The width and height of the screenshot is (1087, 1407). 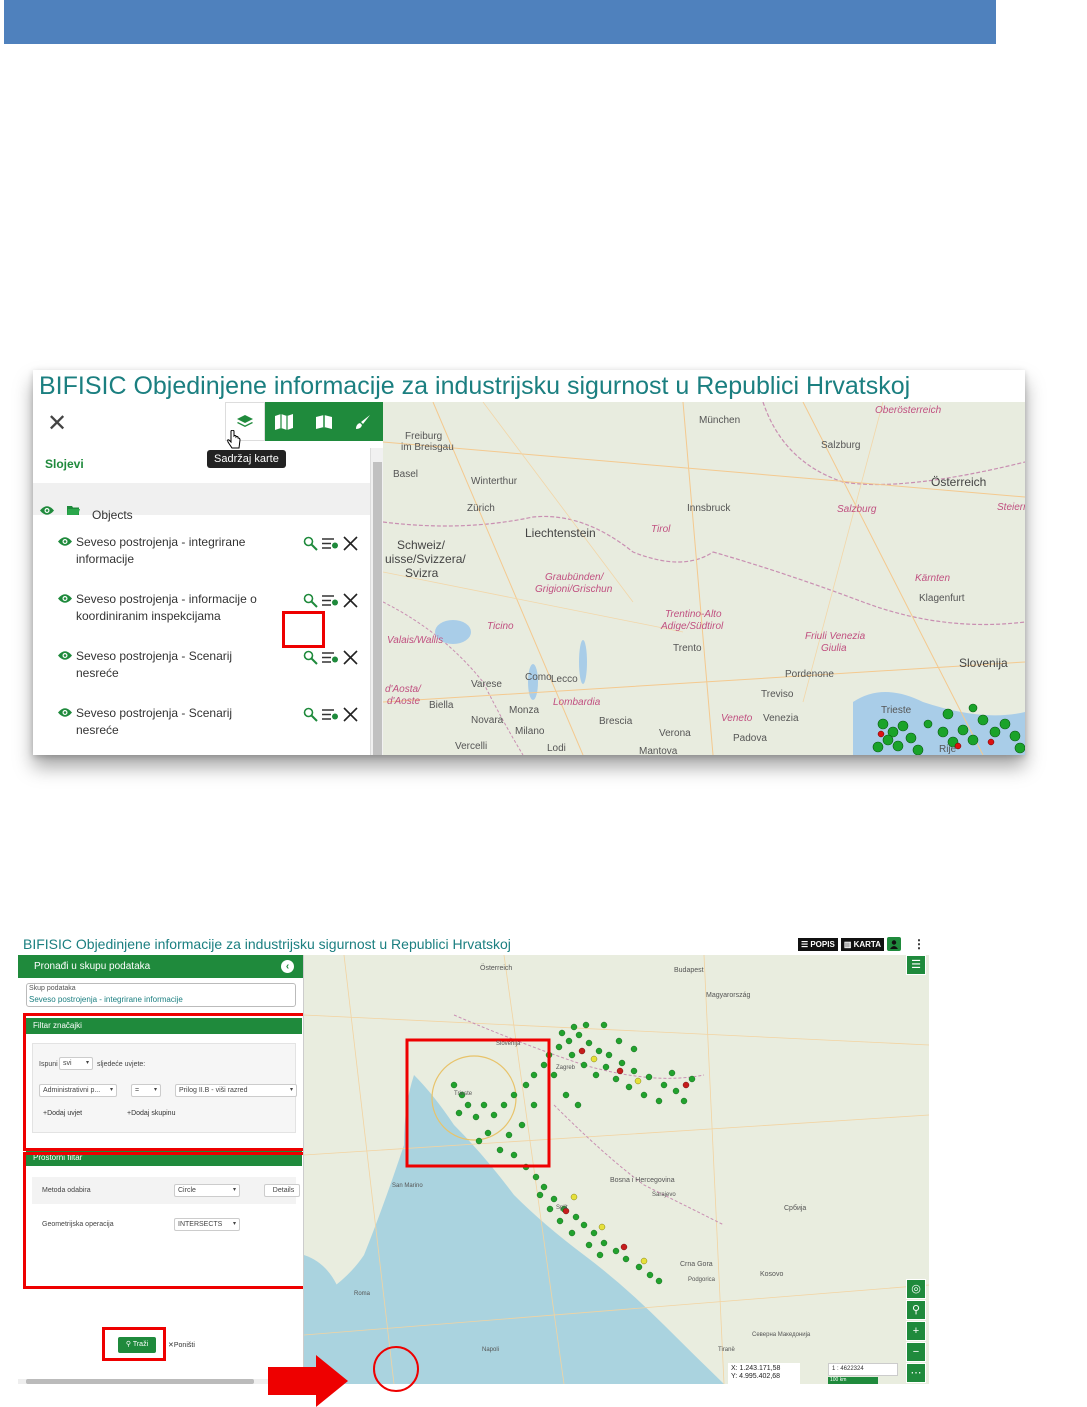 What do you see at coordinates (817, 944) in the screenshot?
I see `list-view-button: ☰ POPIS` at bounding box center [817, 944].